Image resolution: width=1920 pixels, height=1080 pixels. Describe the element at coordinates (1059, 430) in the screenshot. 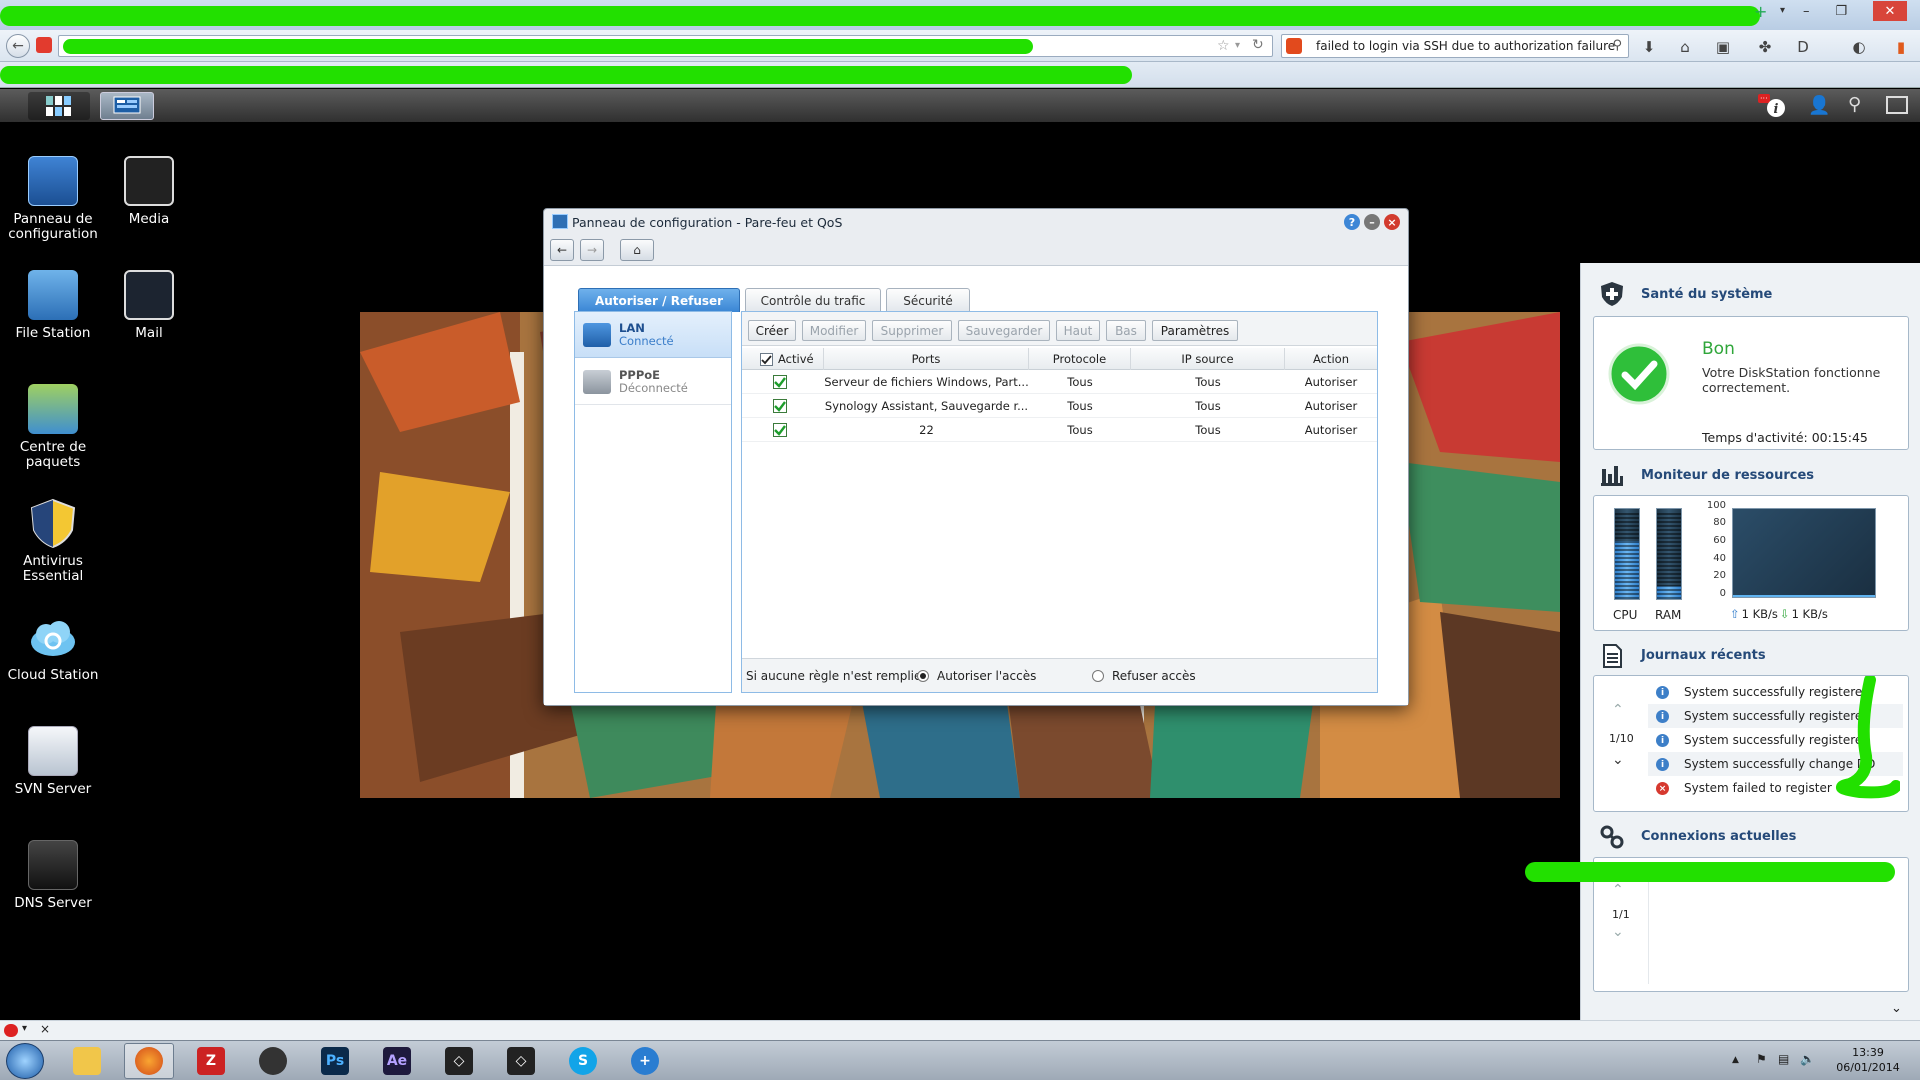

I see `table-row: 22 Tous Tous Autoriser` at that location.